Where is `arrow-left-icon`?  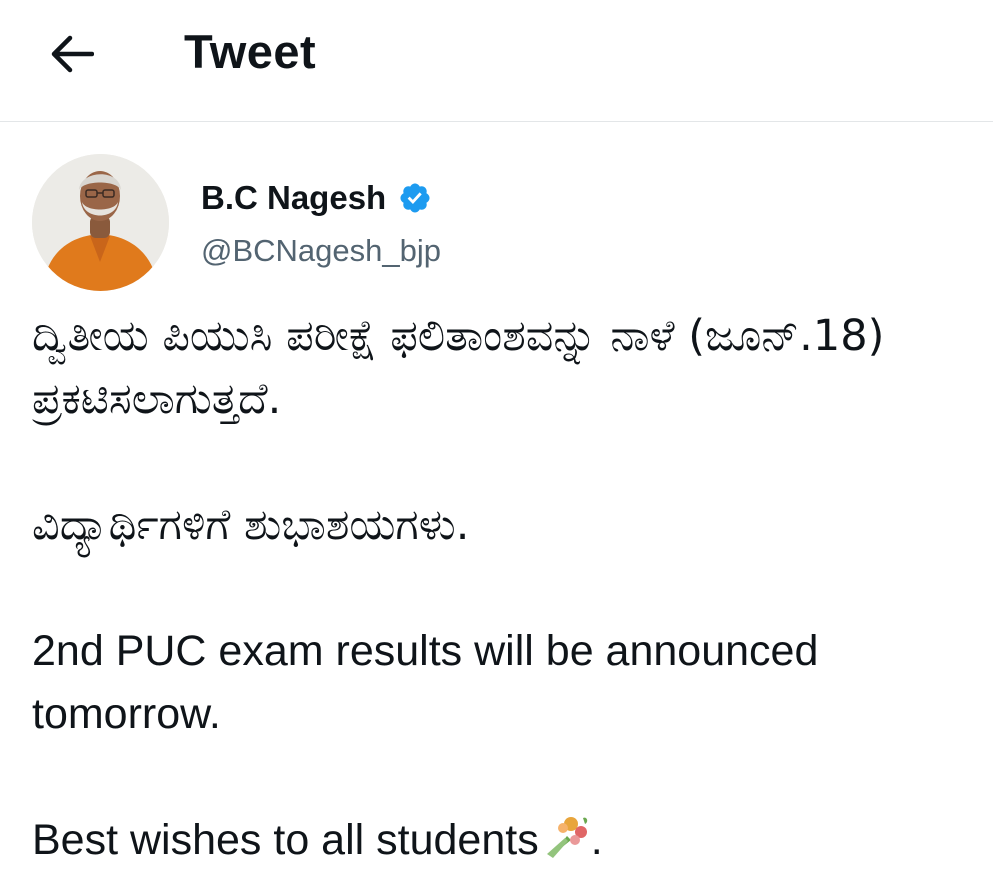
arrow-left-icon is located at coordinates (72, 54).